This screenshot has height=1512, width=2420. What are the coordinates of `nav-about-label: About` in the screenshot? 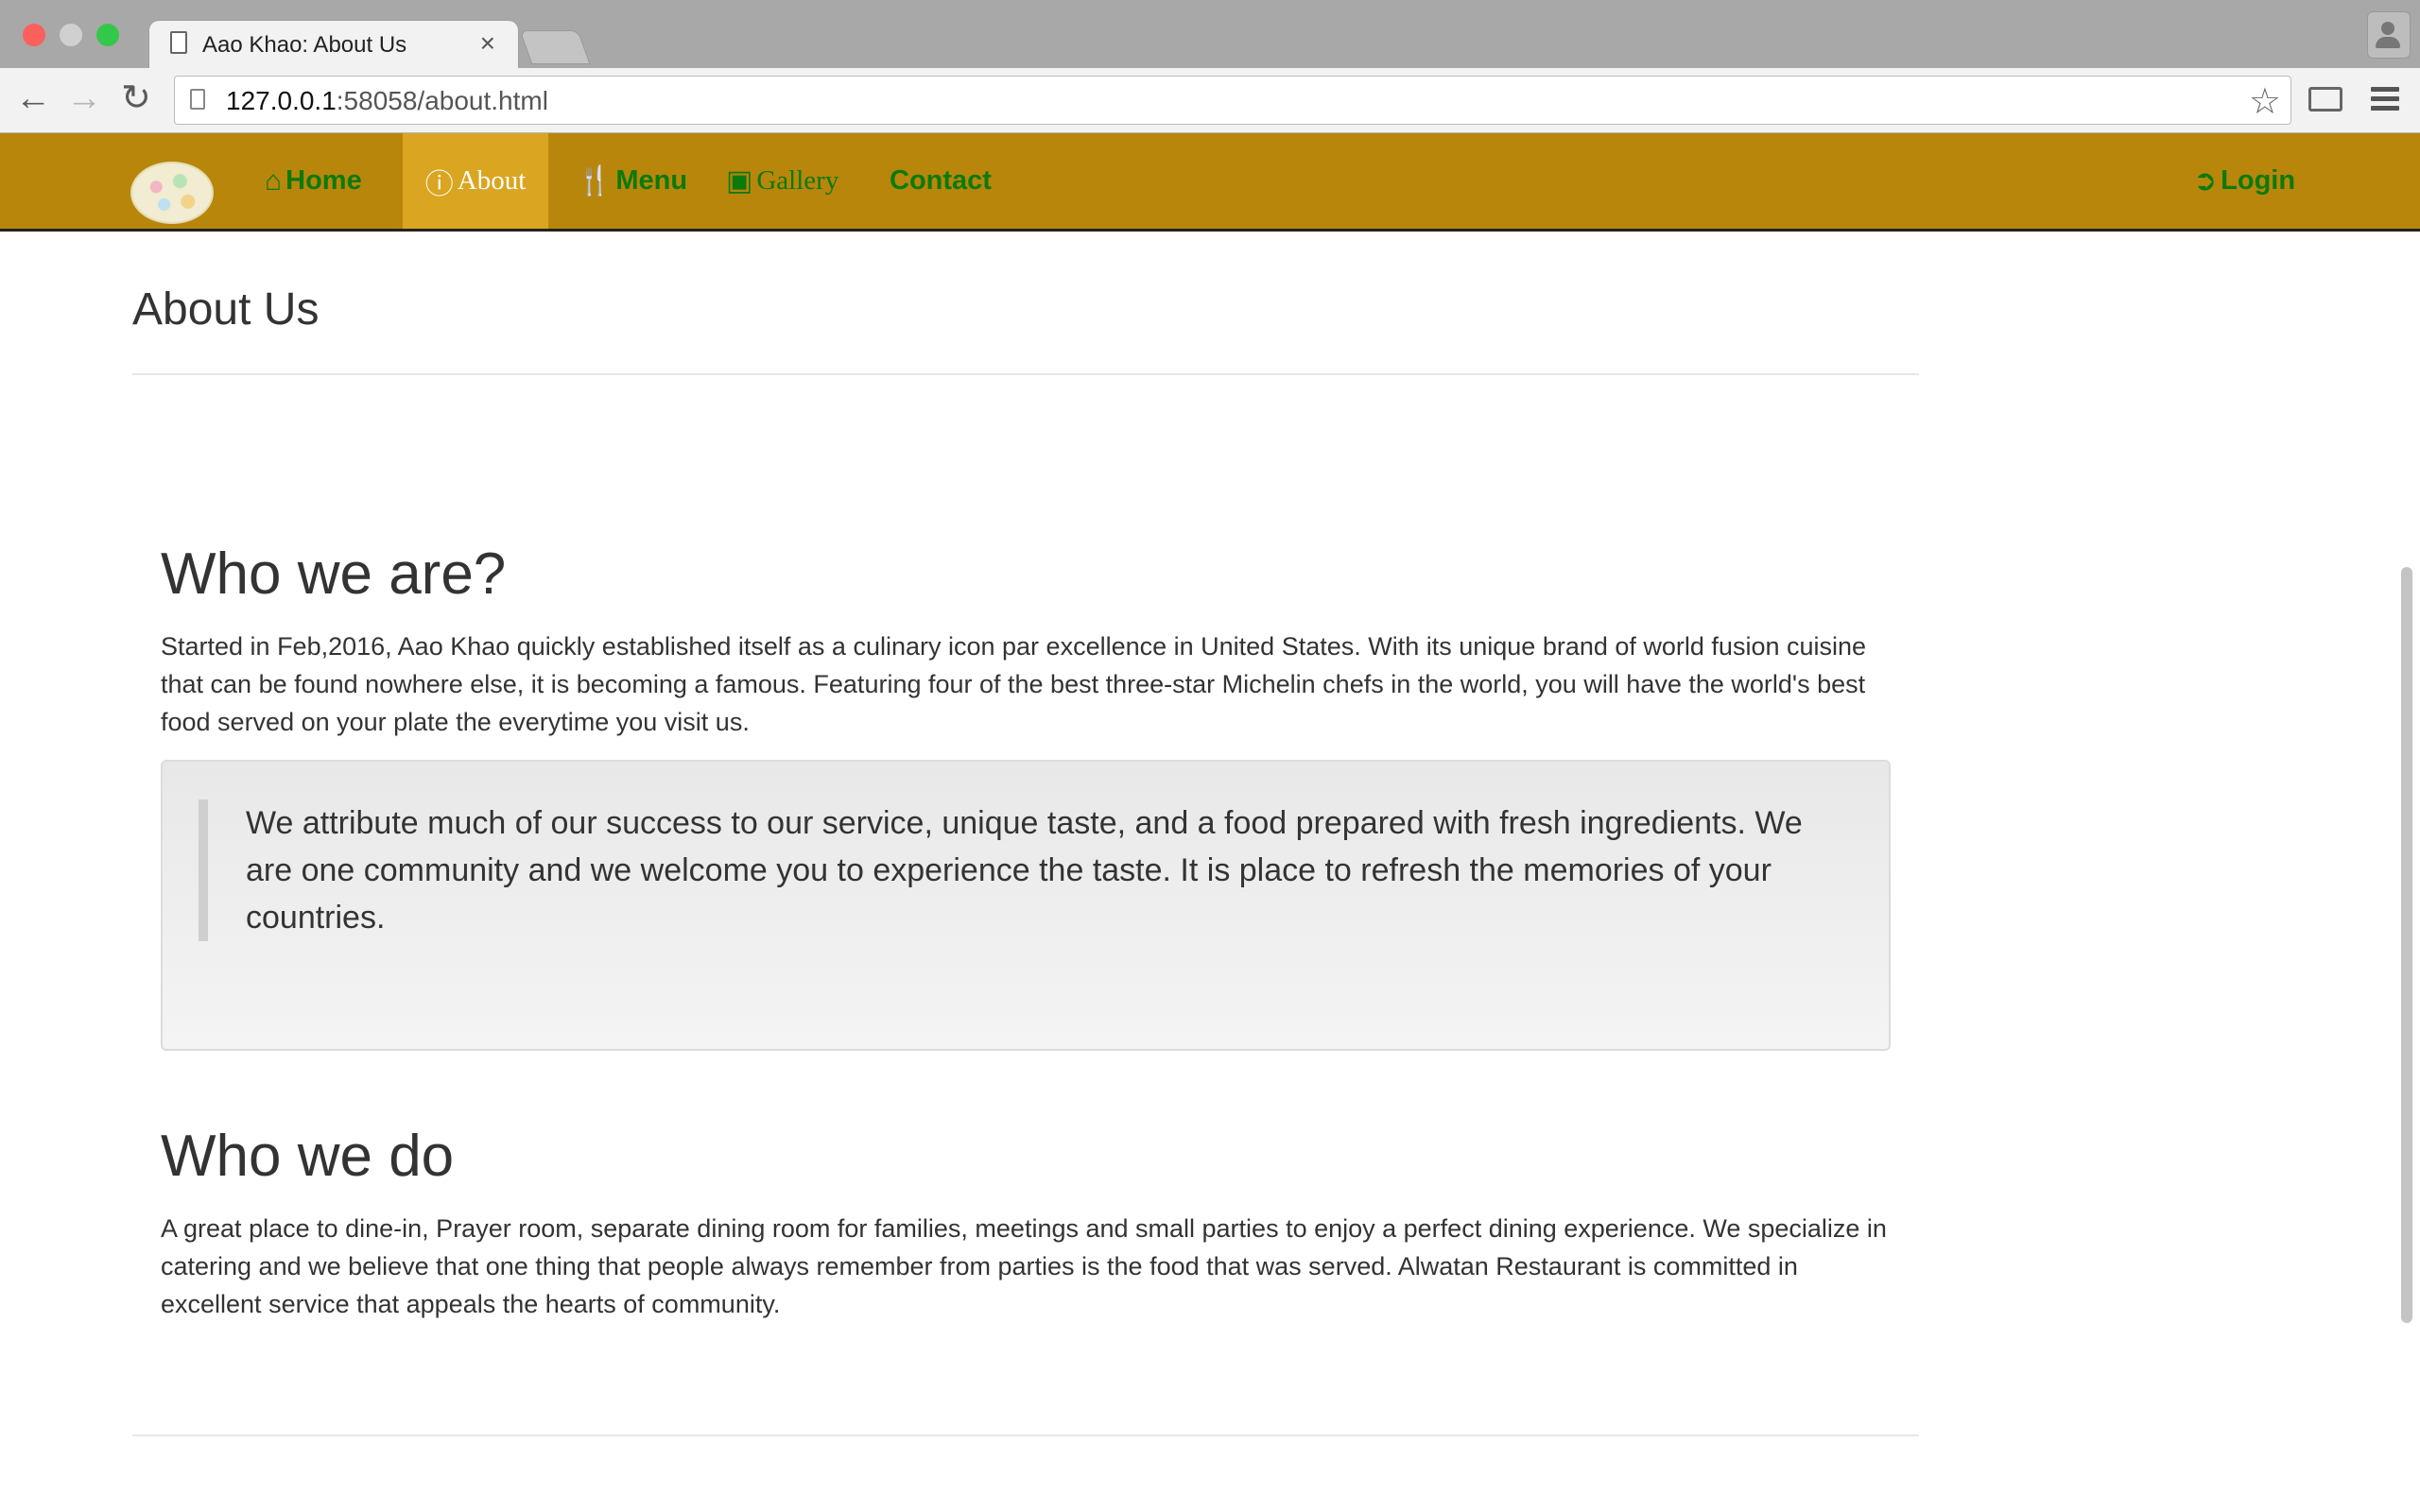 It's located at (492, 180).